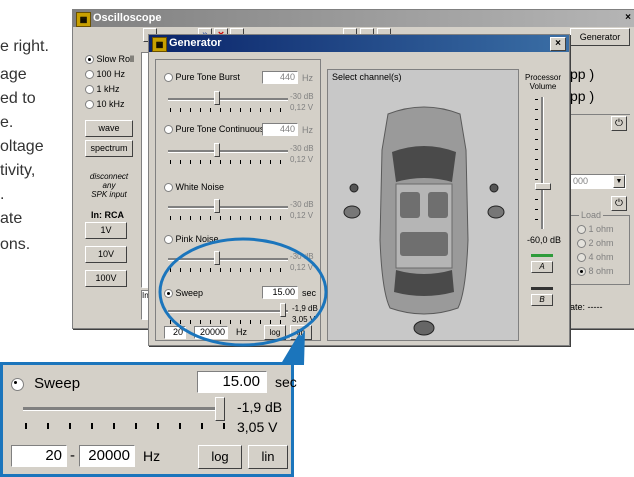 Image resolution: width=634 pixels, height=477 pixels. What do you see at coordinates (152, 456) in the screenshot?
I see `zoom-hz-label: Hz` at bounding box center [152, 456].